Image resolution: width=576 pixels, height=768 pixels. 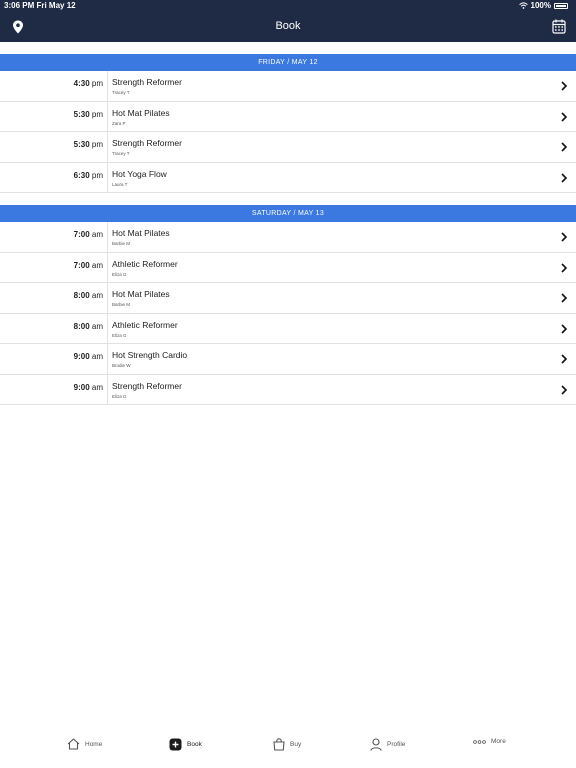 I want to click on tab-profile: Profile, so click(x=387, y=744).